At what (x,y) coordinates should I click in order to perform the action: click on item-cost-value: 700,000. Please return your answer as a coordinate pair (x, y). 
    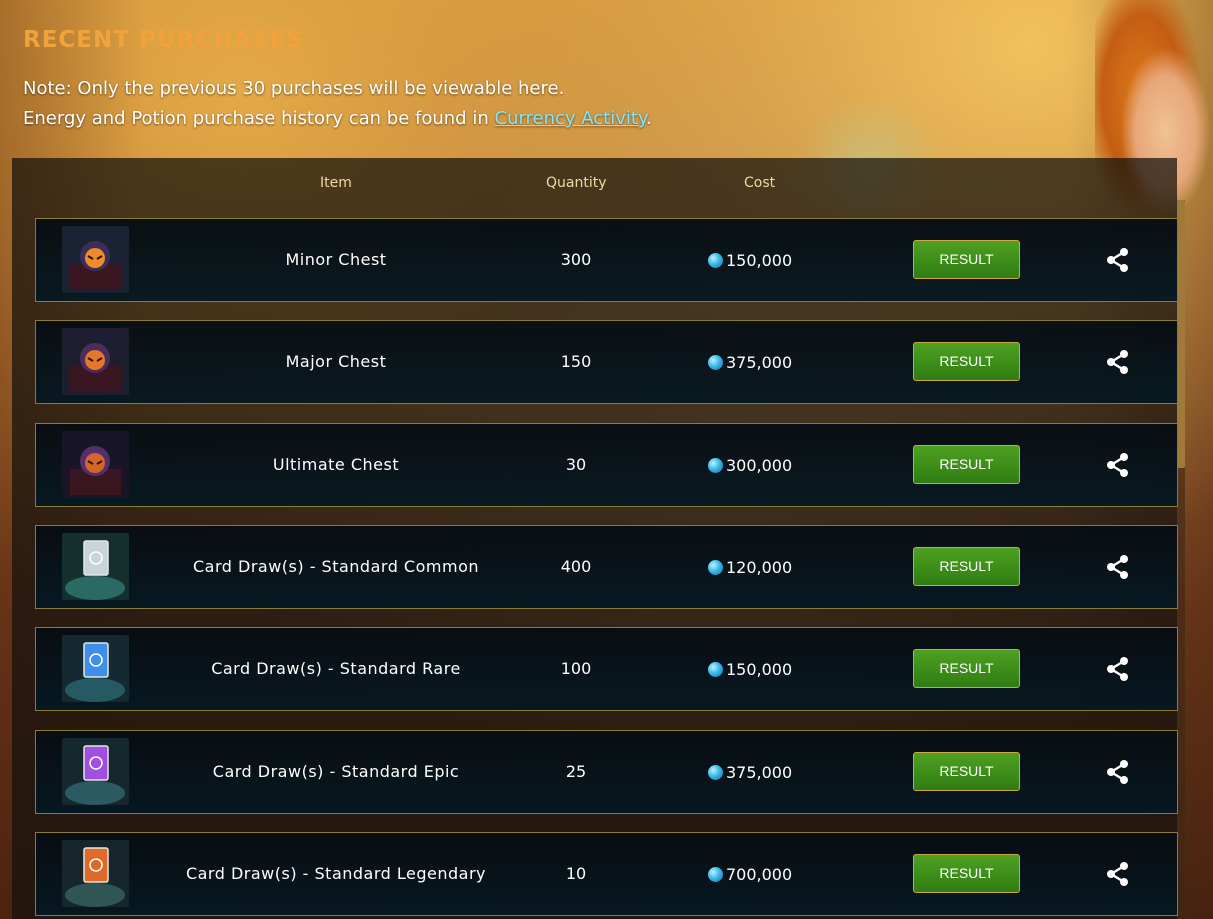
    Looking at the image, I should click on (759, 874).